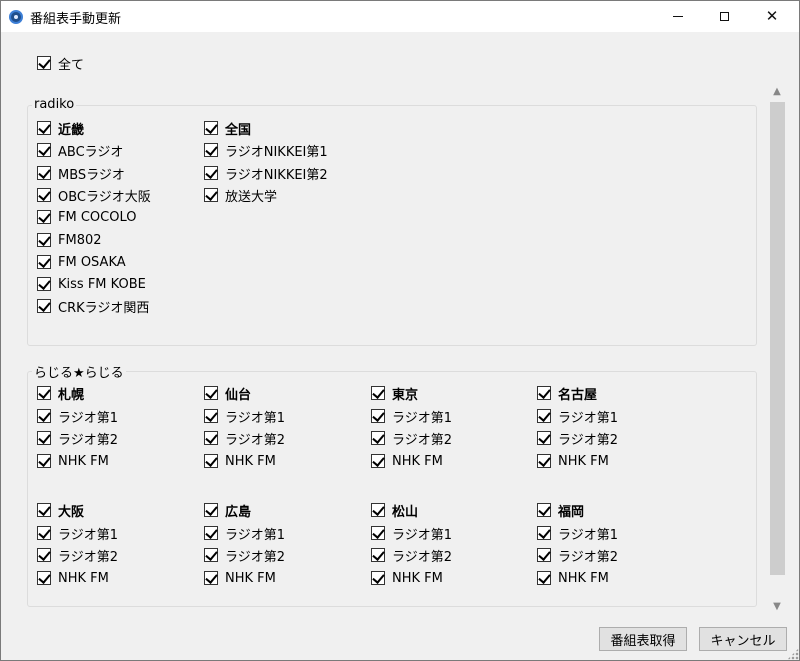 Image resolution: width=800 pixels, height=661 pixels. What do you see at coordinates (394, 510) in the screenshot?
I see `radiru-area-checkbox: 松山` at bounding box center [394, 510].